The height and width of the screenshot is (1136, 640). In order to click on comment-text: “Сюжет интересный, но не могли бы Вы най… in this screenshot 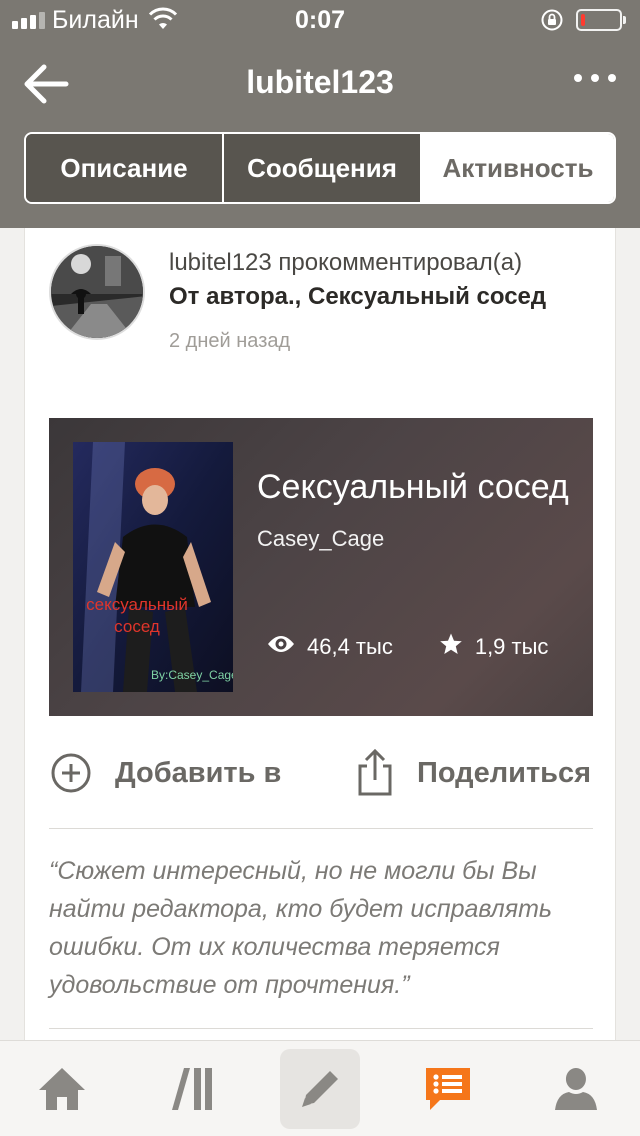, I will do `click(301, 928)`.